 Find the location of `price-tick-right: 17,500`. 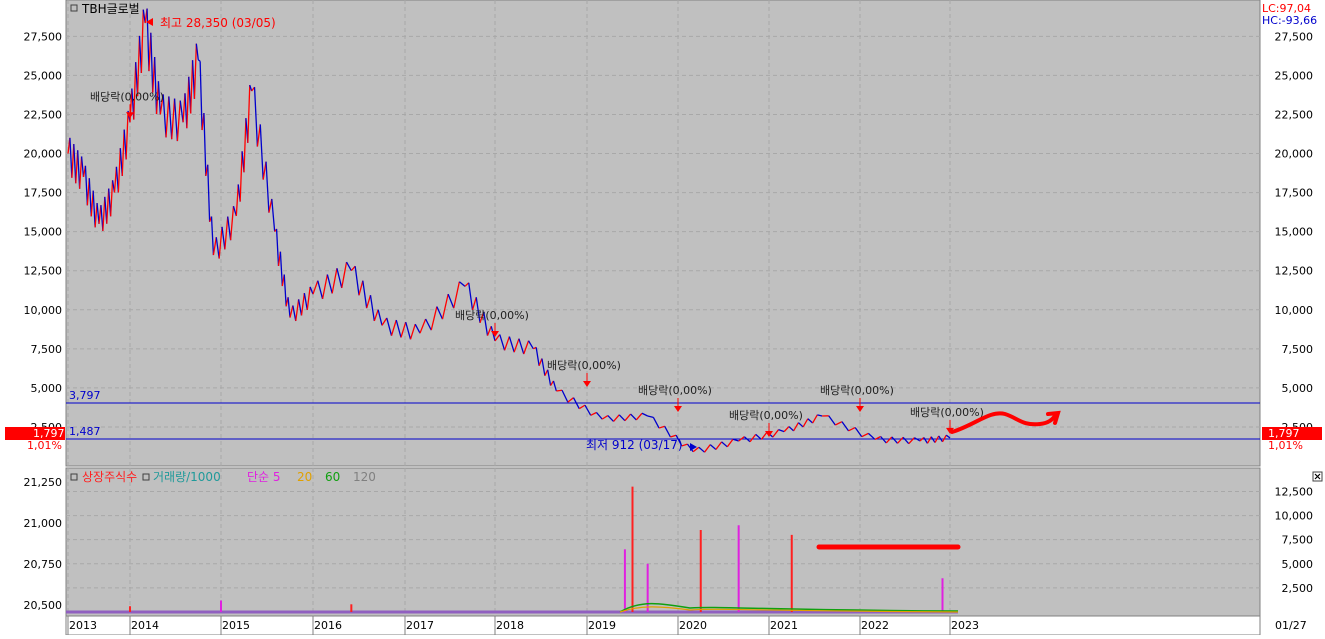

price-tick-right: 17,500 is located at coordinates (1294, 193).